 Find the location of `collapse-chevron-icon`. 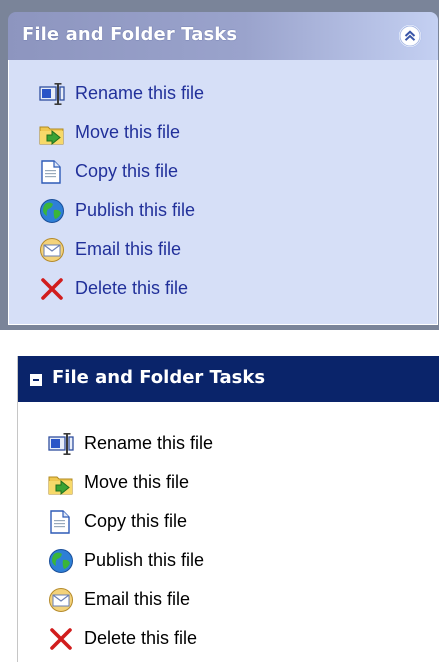

collapse-chevron-icon is located at coordinates (410, 36).